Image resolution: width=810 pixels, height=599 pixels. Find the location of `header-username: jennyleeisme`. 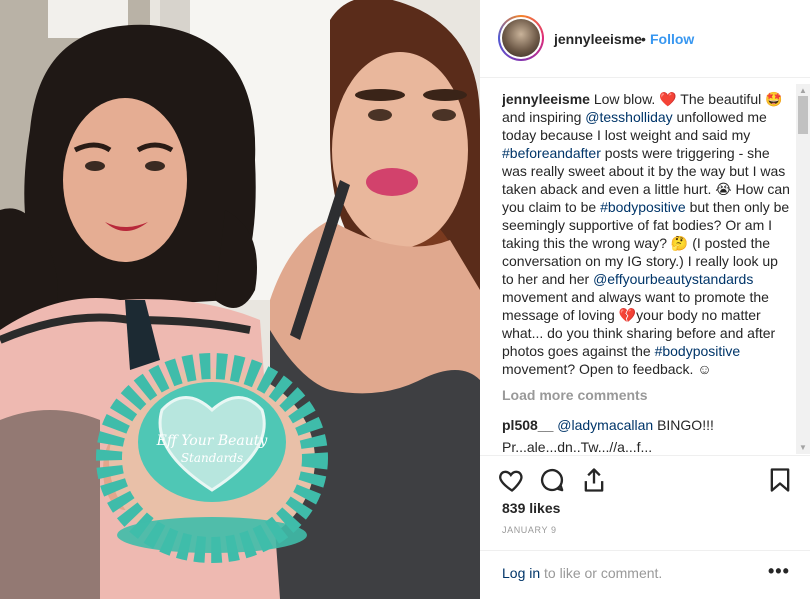

header-username: jennyleeisme is located at coordinates (598, 39).